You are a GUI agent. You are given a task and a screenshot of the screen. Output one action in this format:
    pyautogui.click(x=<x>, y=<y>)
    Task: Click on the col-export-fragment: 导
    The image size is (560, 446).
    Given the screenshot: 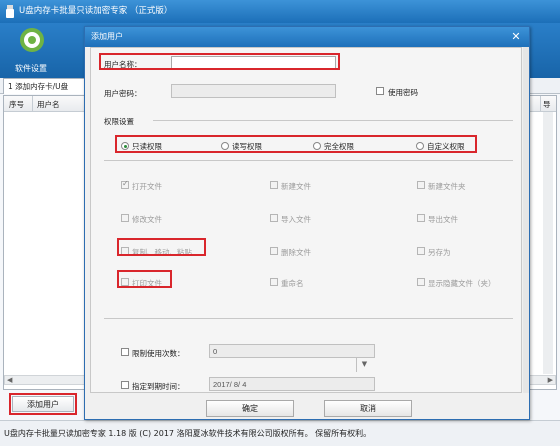 What is the action you would take?
    pyautogui.click(x=547, y=104)
    